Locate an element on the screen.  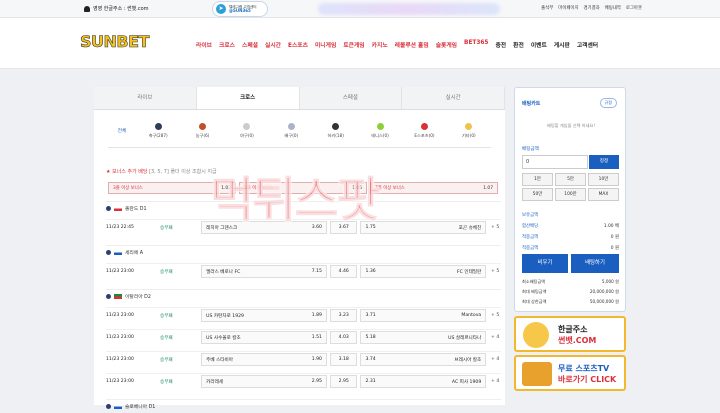
home-team: 주베 스타비아 is located at coordinates (219, 360).